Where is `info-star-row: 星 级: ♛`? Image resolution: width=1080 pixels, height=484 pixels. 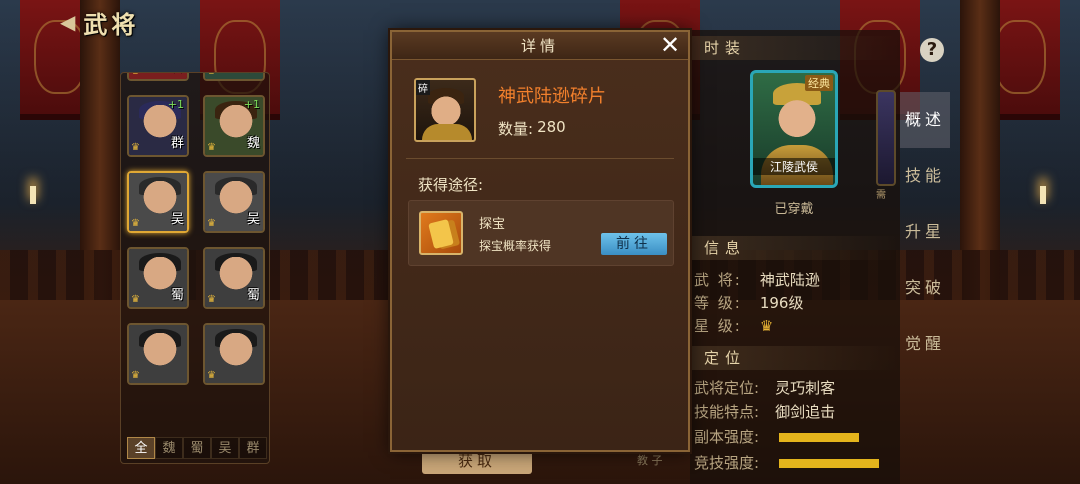
info-star-row: 星 级: ♛ is located at coordinates (733, 326).